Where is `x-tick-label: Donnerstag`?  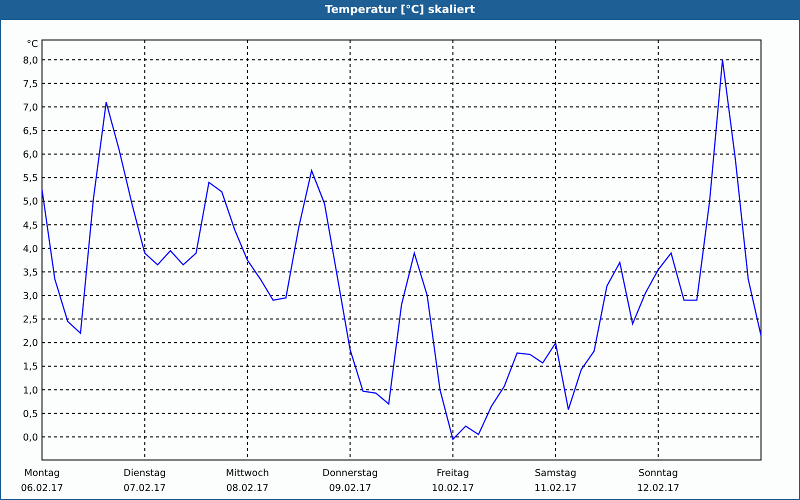 x-tick-label: Donnerstag is located at coordinates (350, 473).